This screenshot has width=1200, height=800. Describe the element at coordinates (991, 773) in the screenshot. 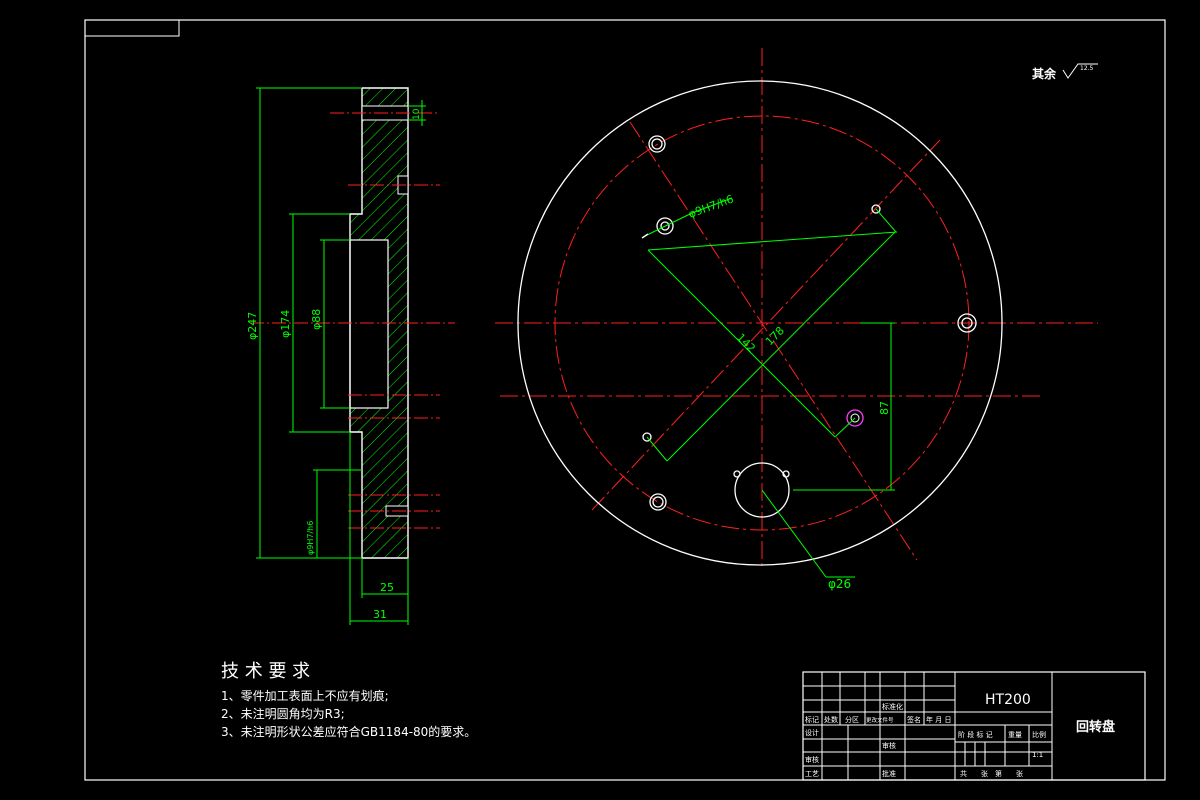

I see `tb-sheets: 共 张 第 张` at that location.